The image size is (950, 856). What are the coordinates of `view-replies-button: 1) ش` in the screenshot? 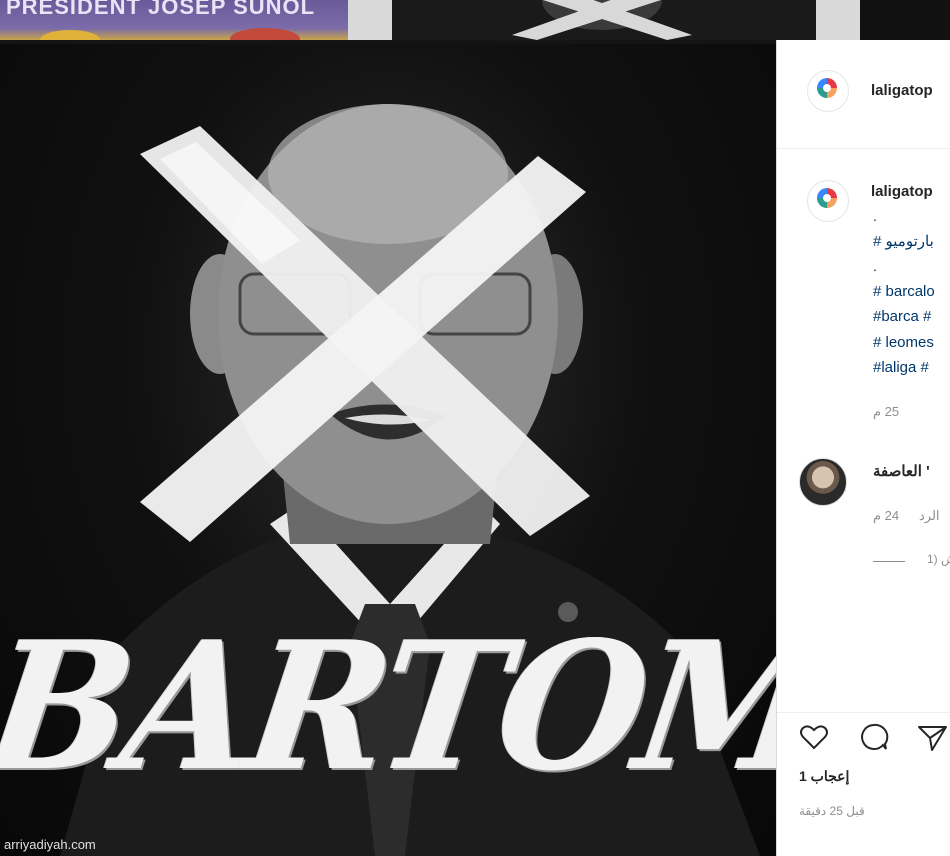 It's located at (938, 559).